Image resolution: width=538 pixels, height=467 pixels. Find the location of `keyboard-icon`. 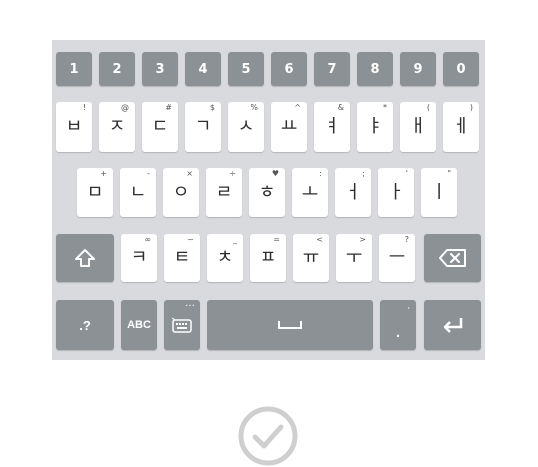

keyboard-icon is located at coordinates (181, 325).